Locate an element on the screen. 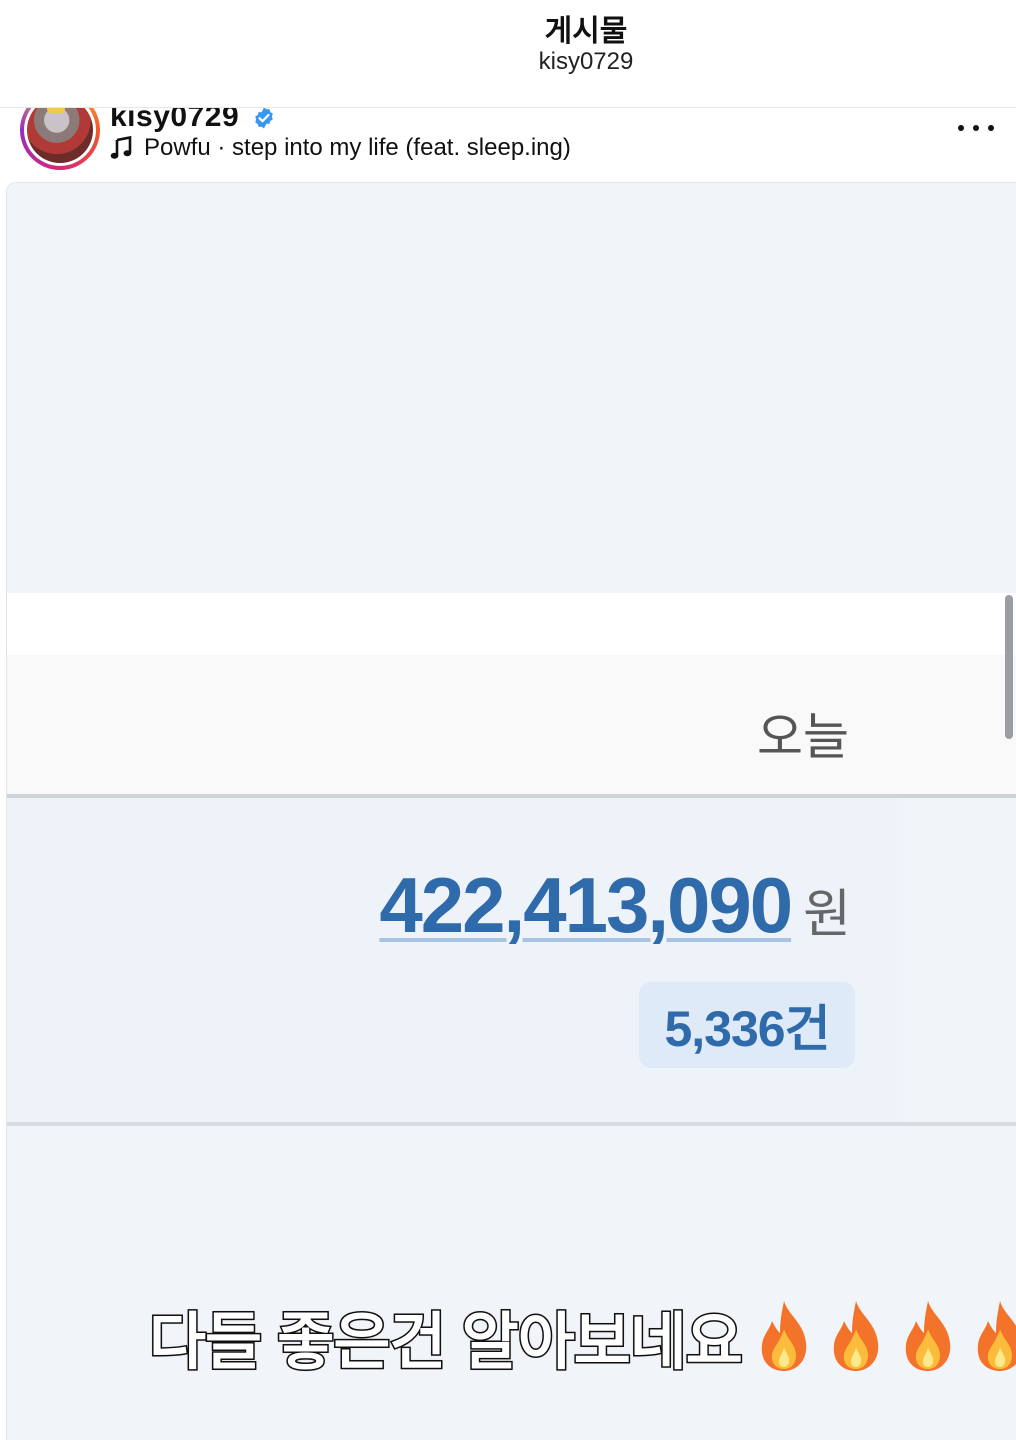 This screenshot has width=1016, height=1440. avatar-frame is located at coordinates (60, 137).